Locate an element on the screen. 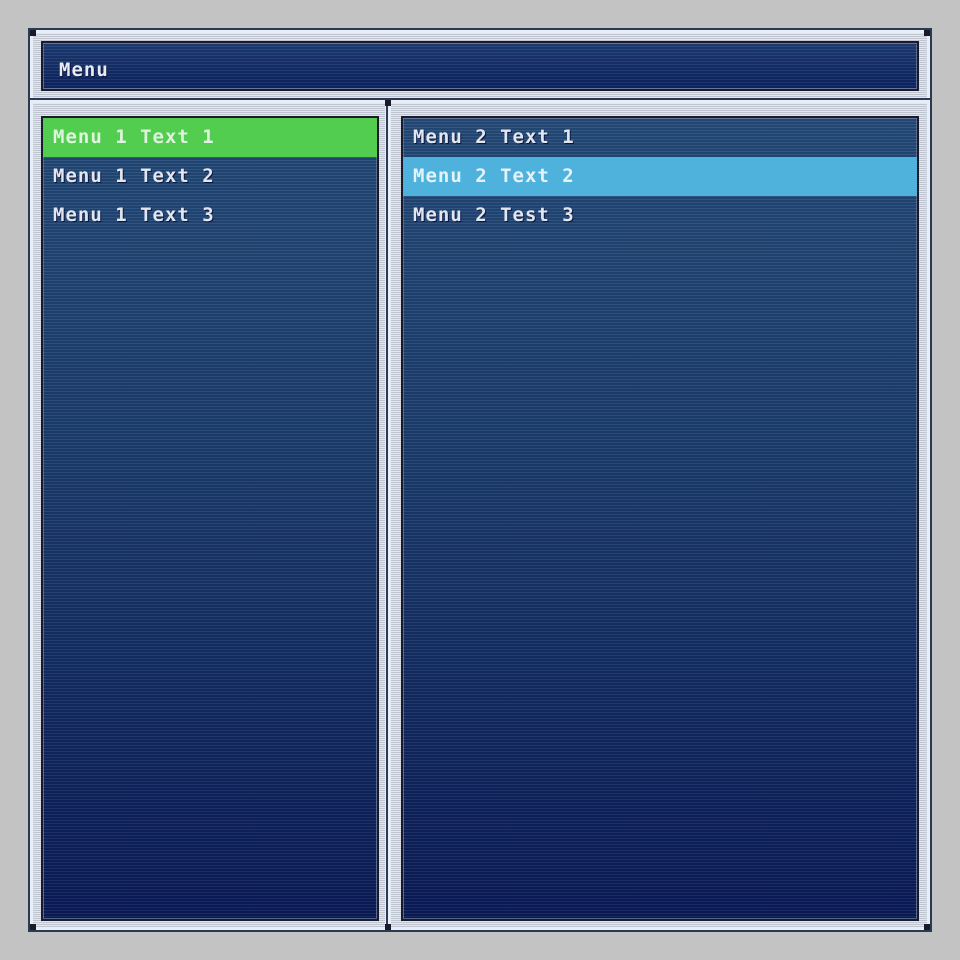 This screenshot has height=960, width=960. header-frame: Menu is located at coordinates (480, 66).